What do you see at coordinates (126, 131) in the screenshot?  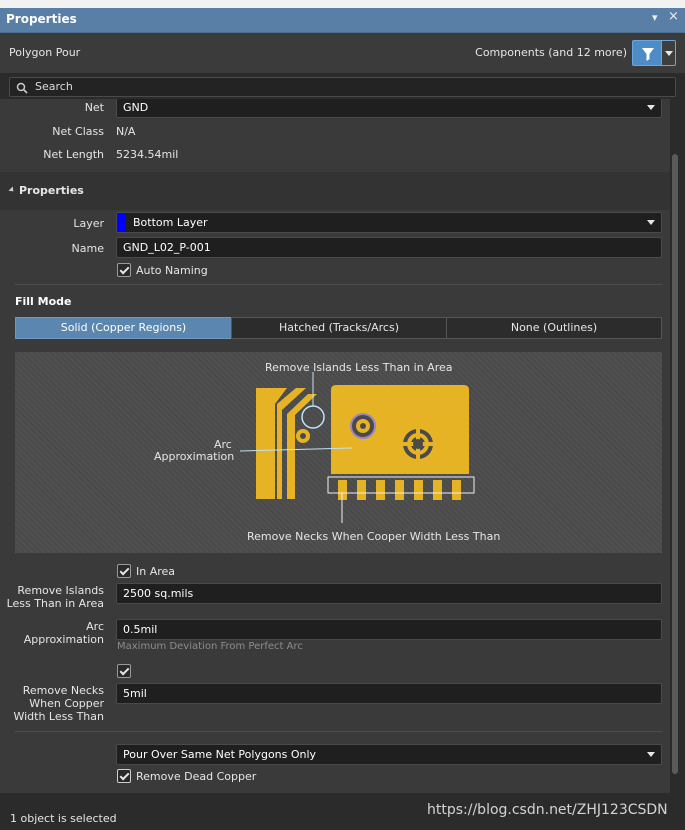 I see `net-class-value: N/A` at bounding box center [126, 131].